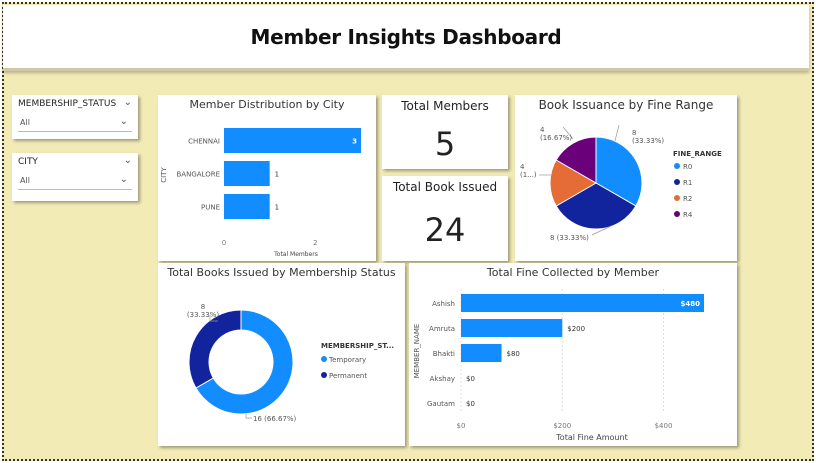  I want to click on legend-label: Permanent, so click(348, 376).